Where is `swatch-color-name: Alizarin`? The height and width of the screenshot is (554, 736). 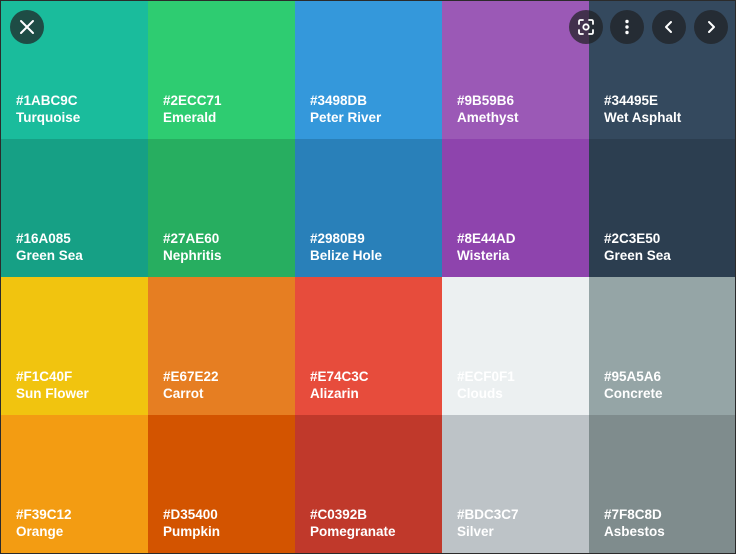
swatch-color-name: Alizarin is located at coordinates (334, 393).